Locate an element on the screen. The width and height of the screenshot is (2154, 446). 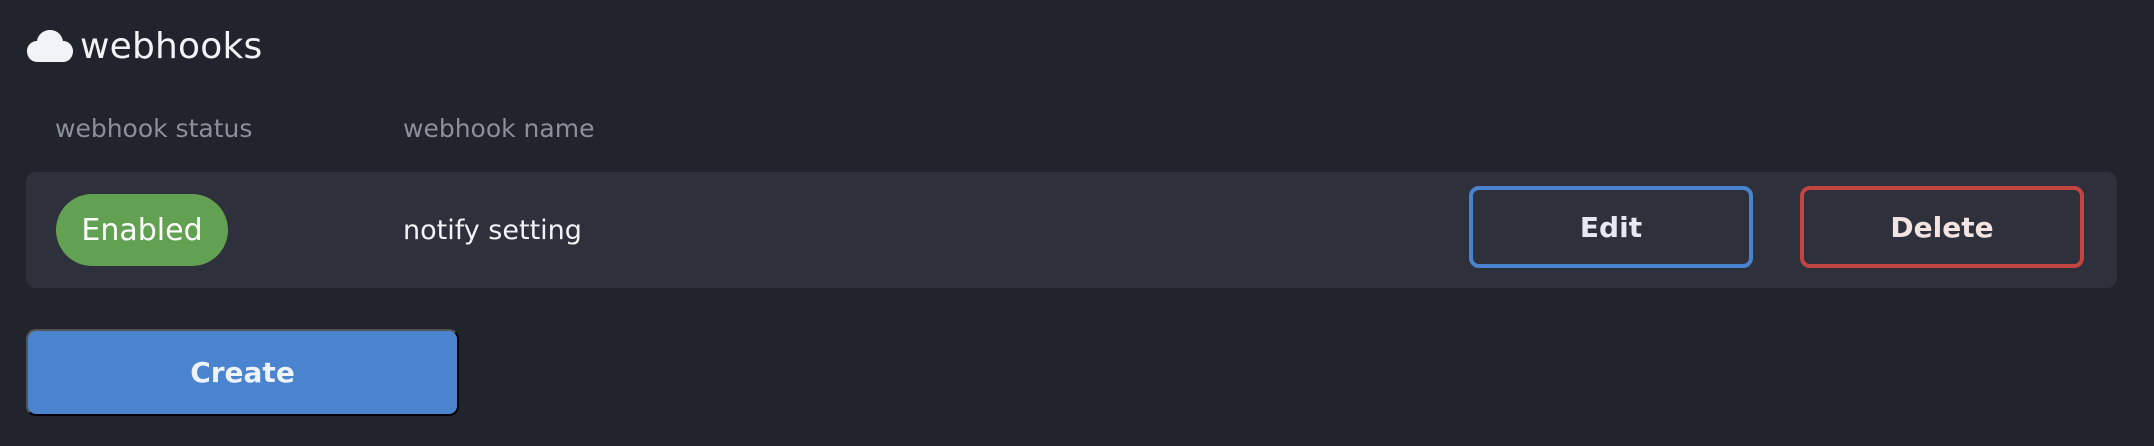
cloud-icon is located at coordinates (50, 46).